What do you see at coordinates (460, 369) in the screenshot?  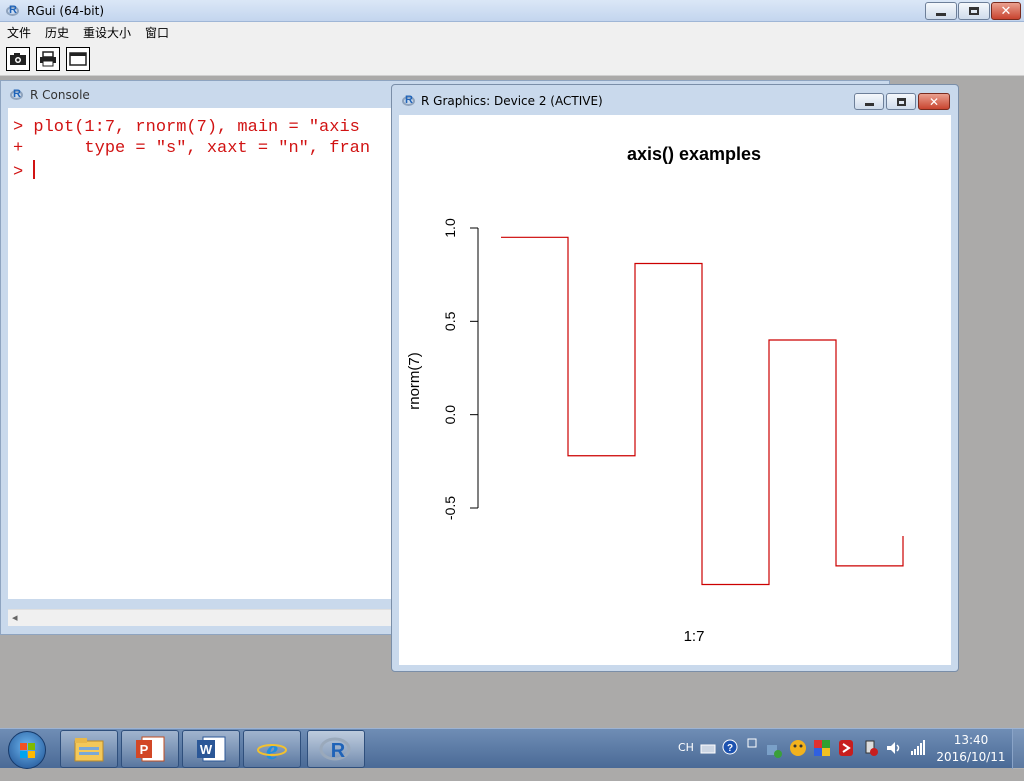 I see `y-axis: -0.5 0.0 0.5 1.0` at bounding box center [460, 369].